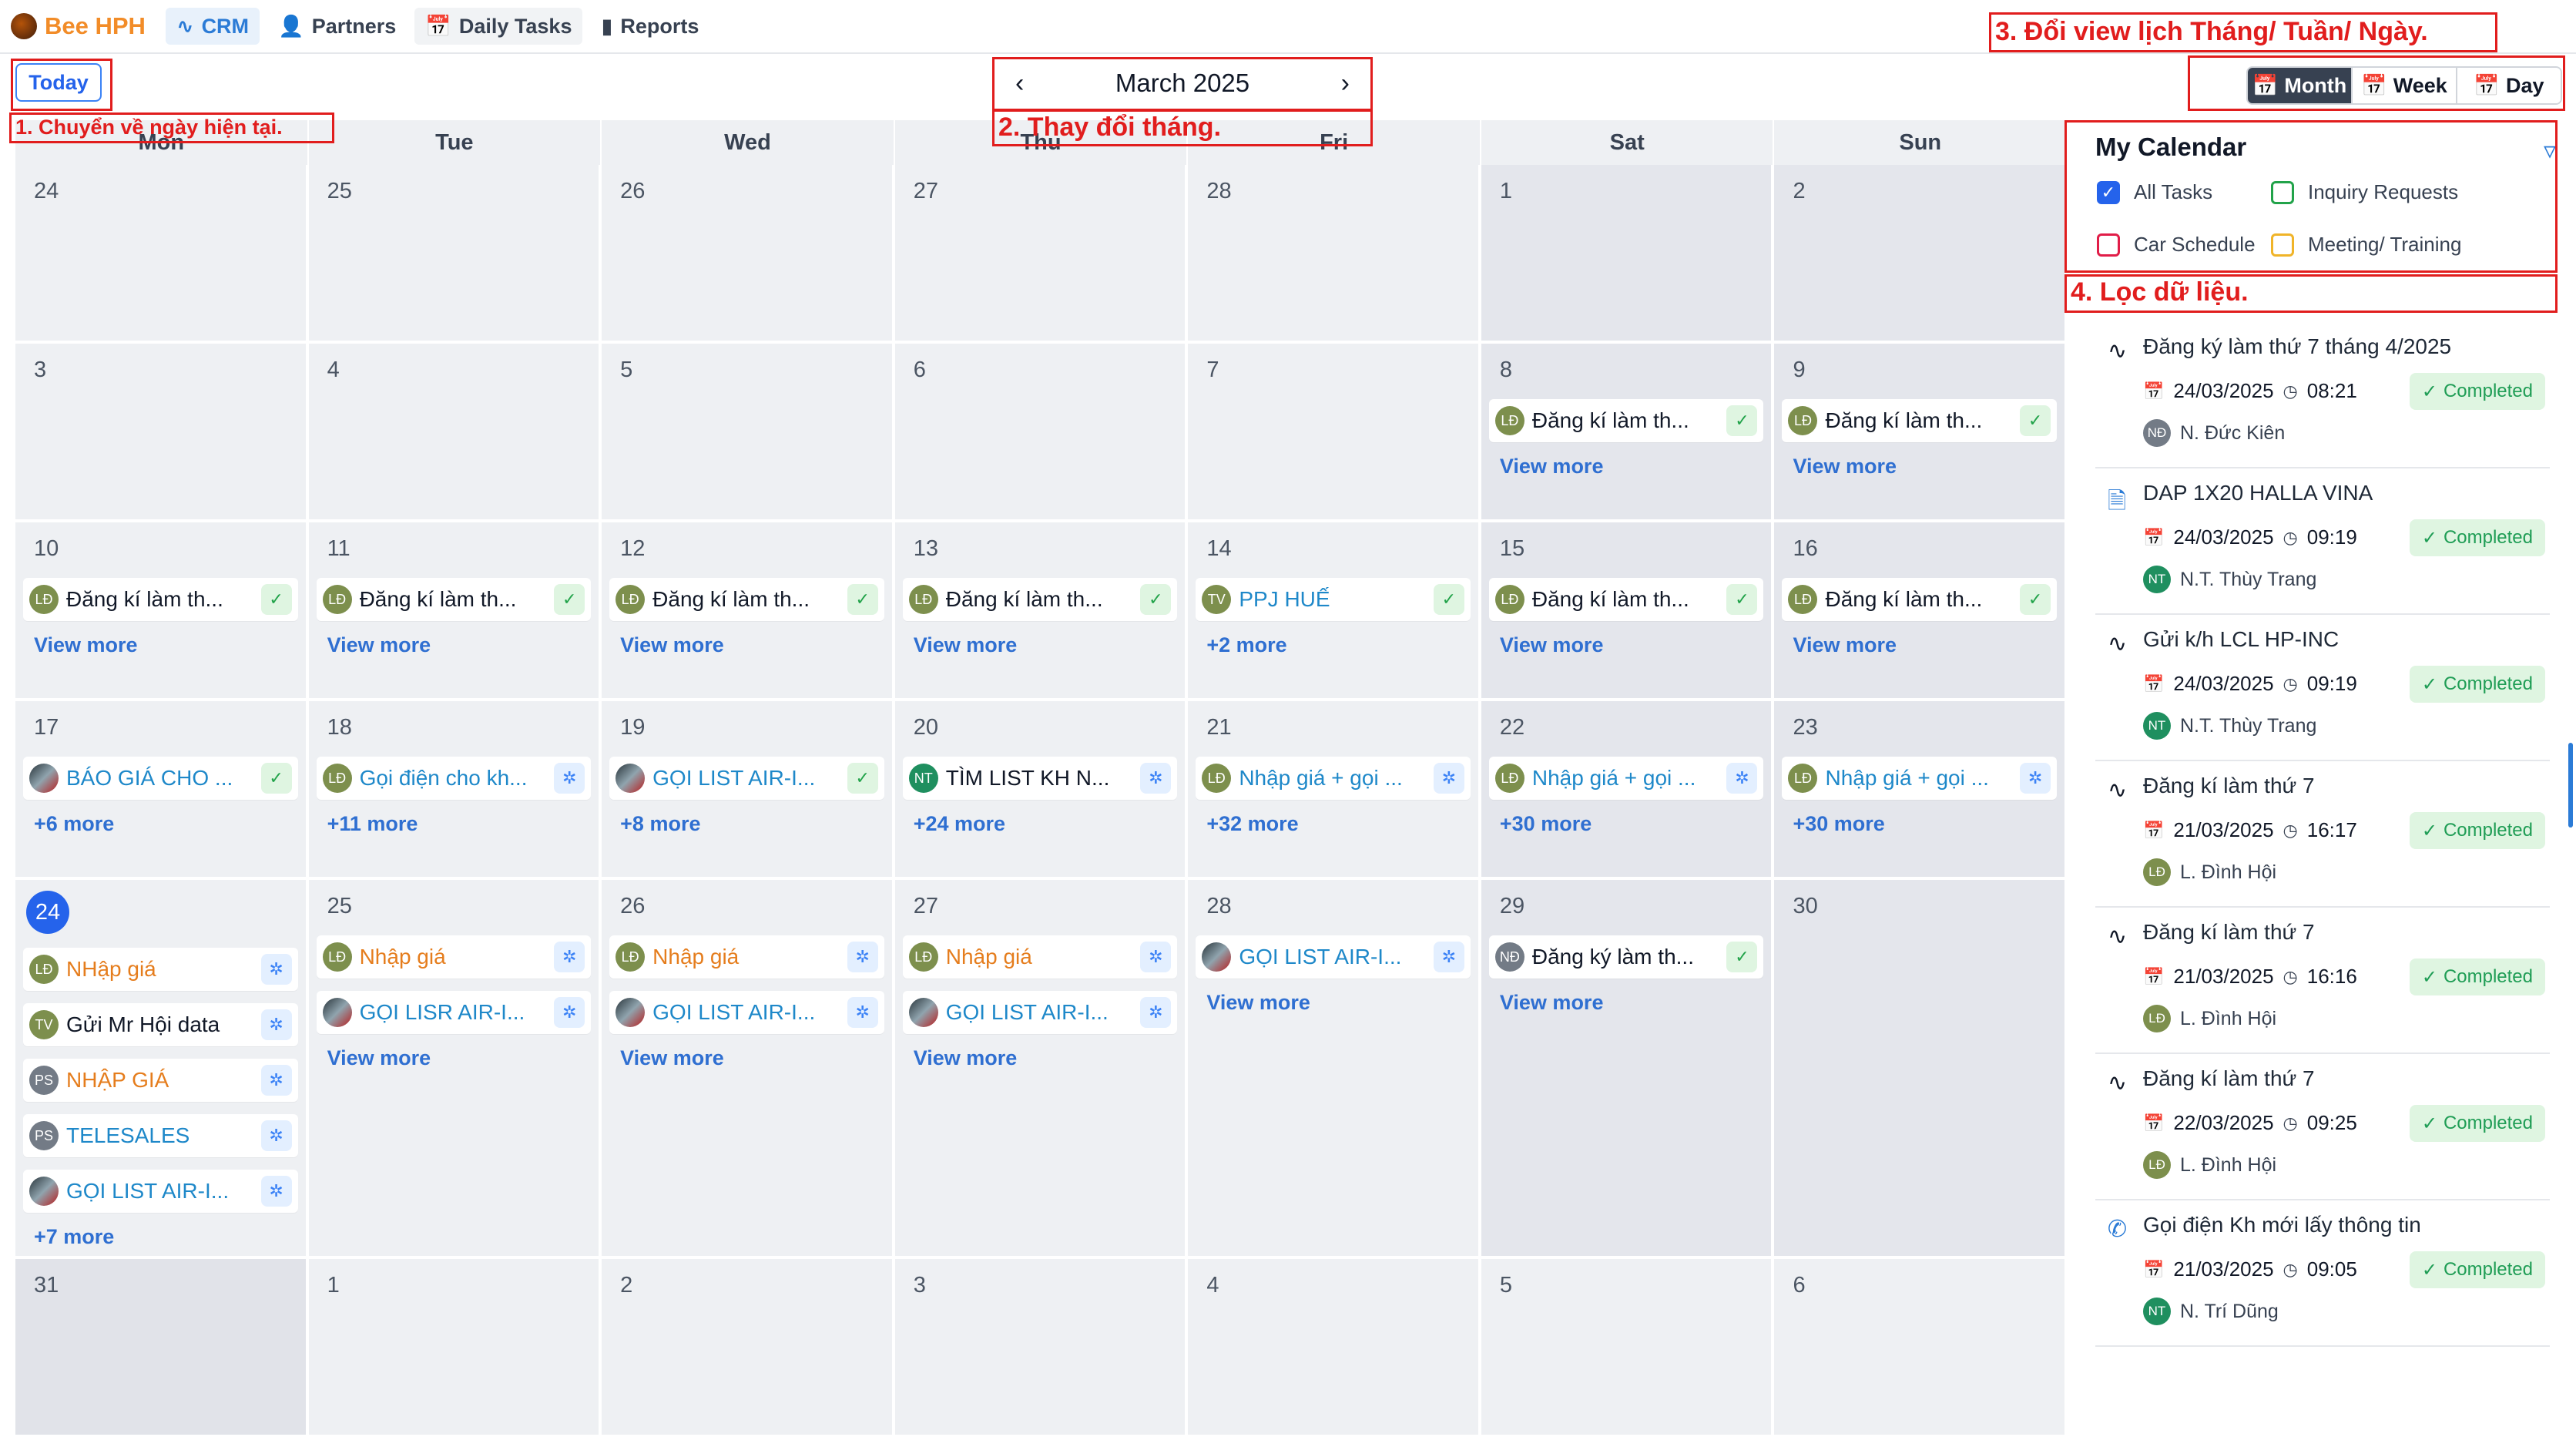 The width and height of the screenshot is (2576, 1447). I want to click on calendar-event: TV Gửi Mr Hội data ✲, so click(160, 1025).